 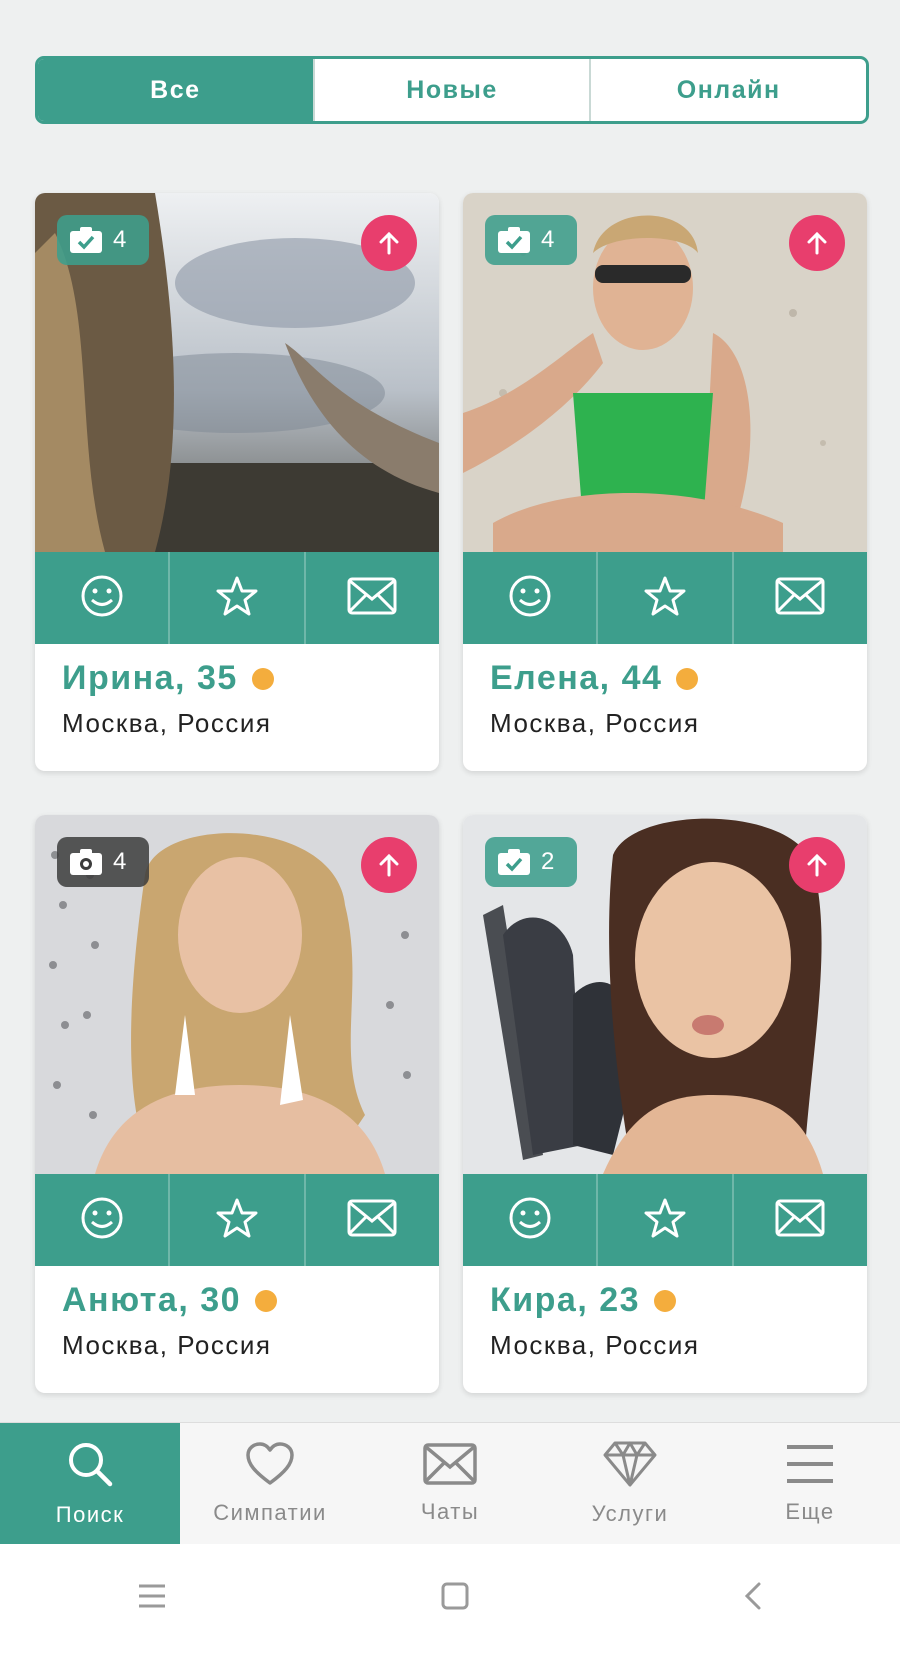 I want to click on nav-more: Еще, so click(x=810, y=1484).